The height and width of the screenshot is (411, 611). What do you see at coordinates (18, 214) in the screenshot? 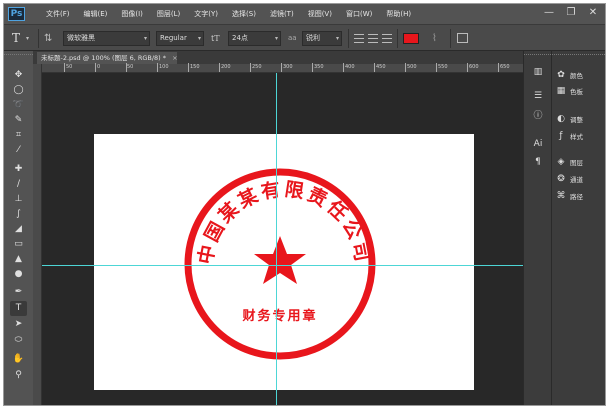
I see `history-brush-icon: ∫` at bounding box center [18, 214].